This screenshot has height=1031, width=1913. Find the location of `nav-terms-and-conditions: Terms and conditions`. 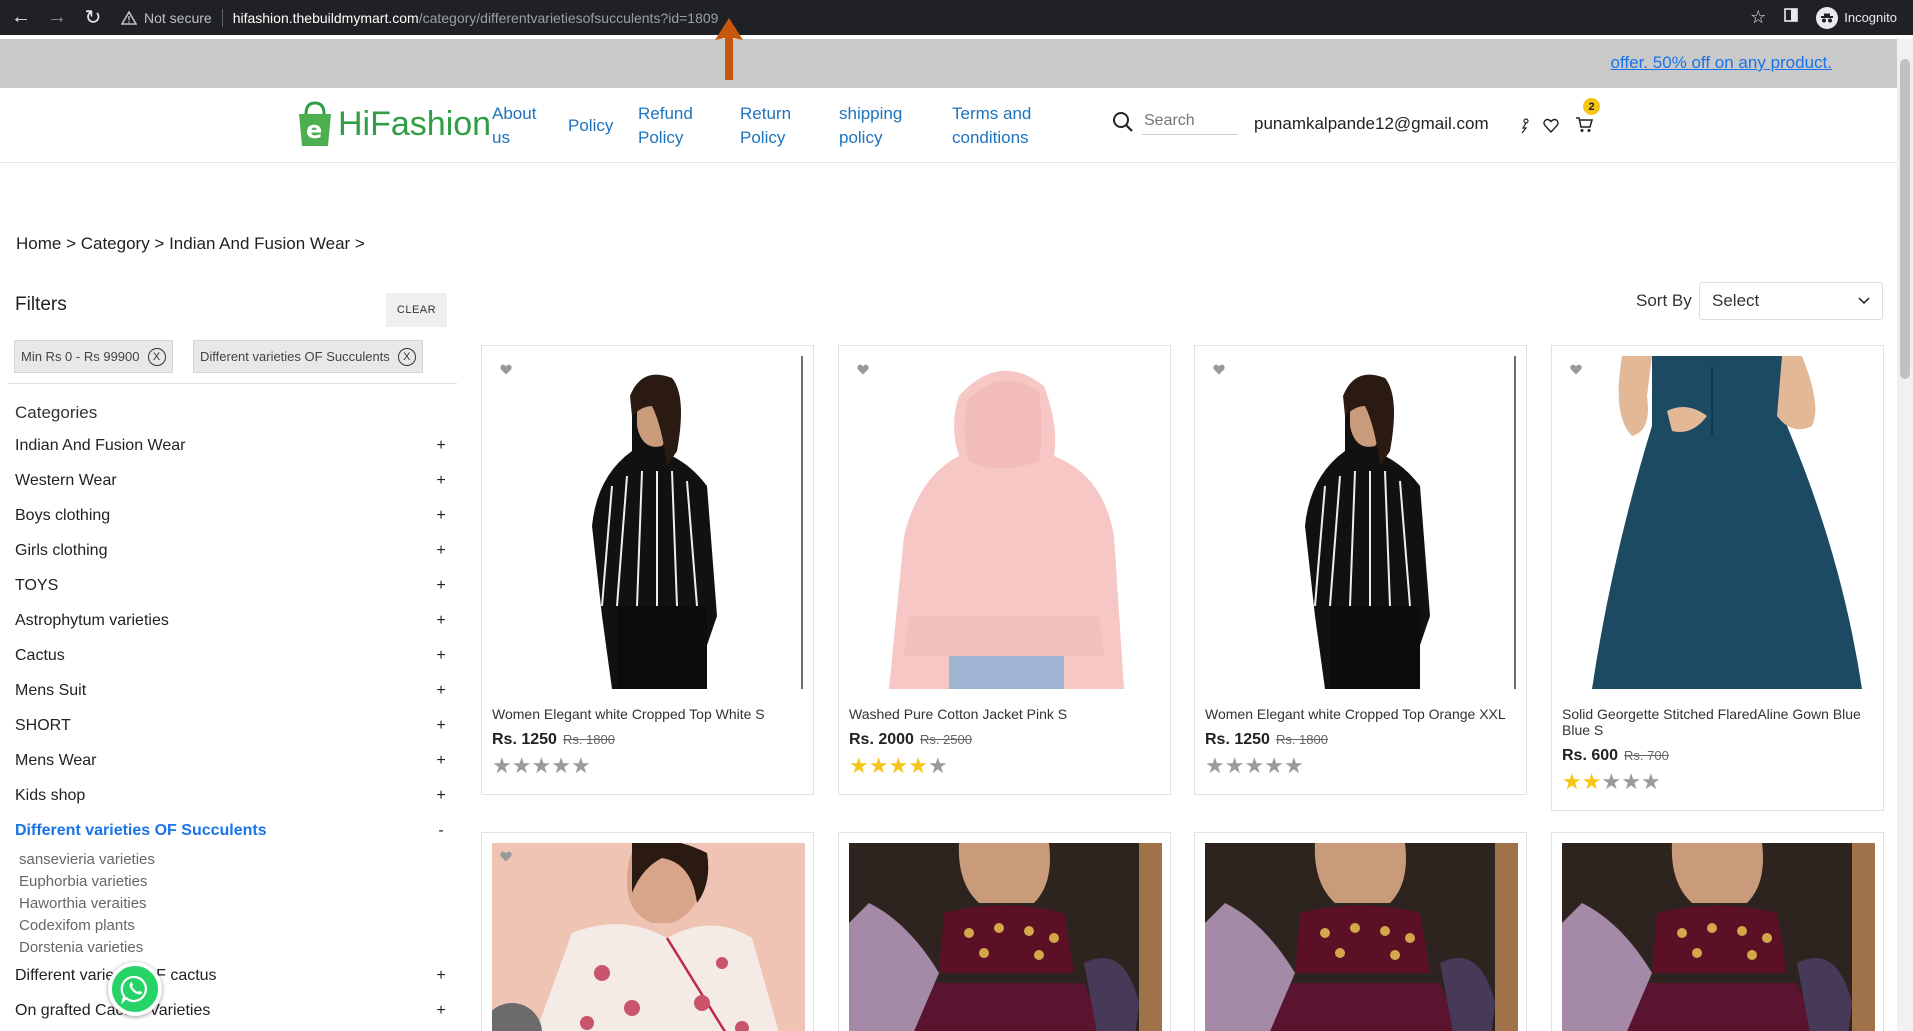

nav-terms-and-conditions: Terms and conditions is located at coordinates (991, 126).